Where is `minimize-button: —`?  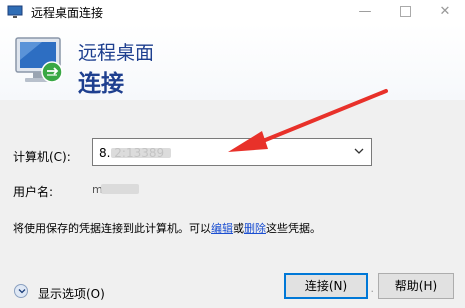 minimize-button: — is located at coordinates (365, 12).